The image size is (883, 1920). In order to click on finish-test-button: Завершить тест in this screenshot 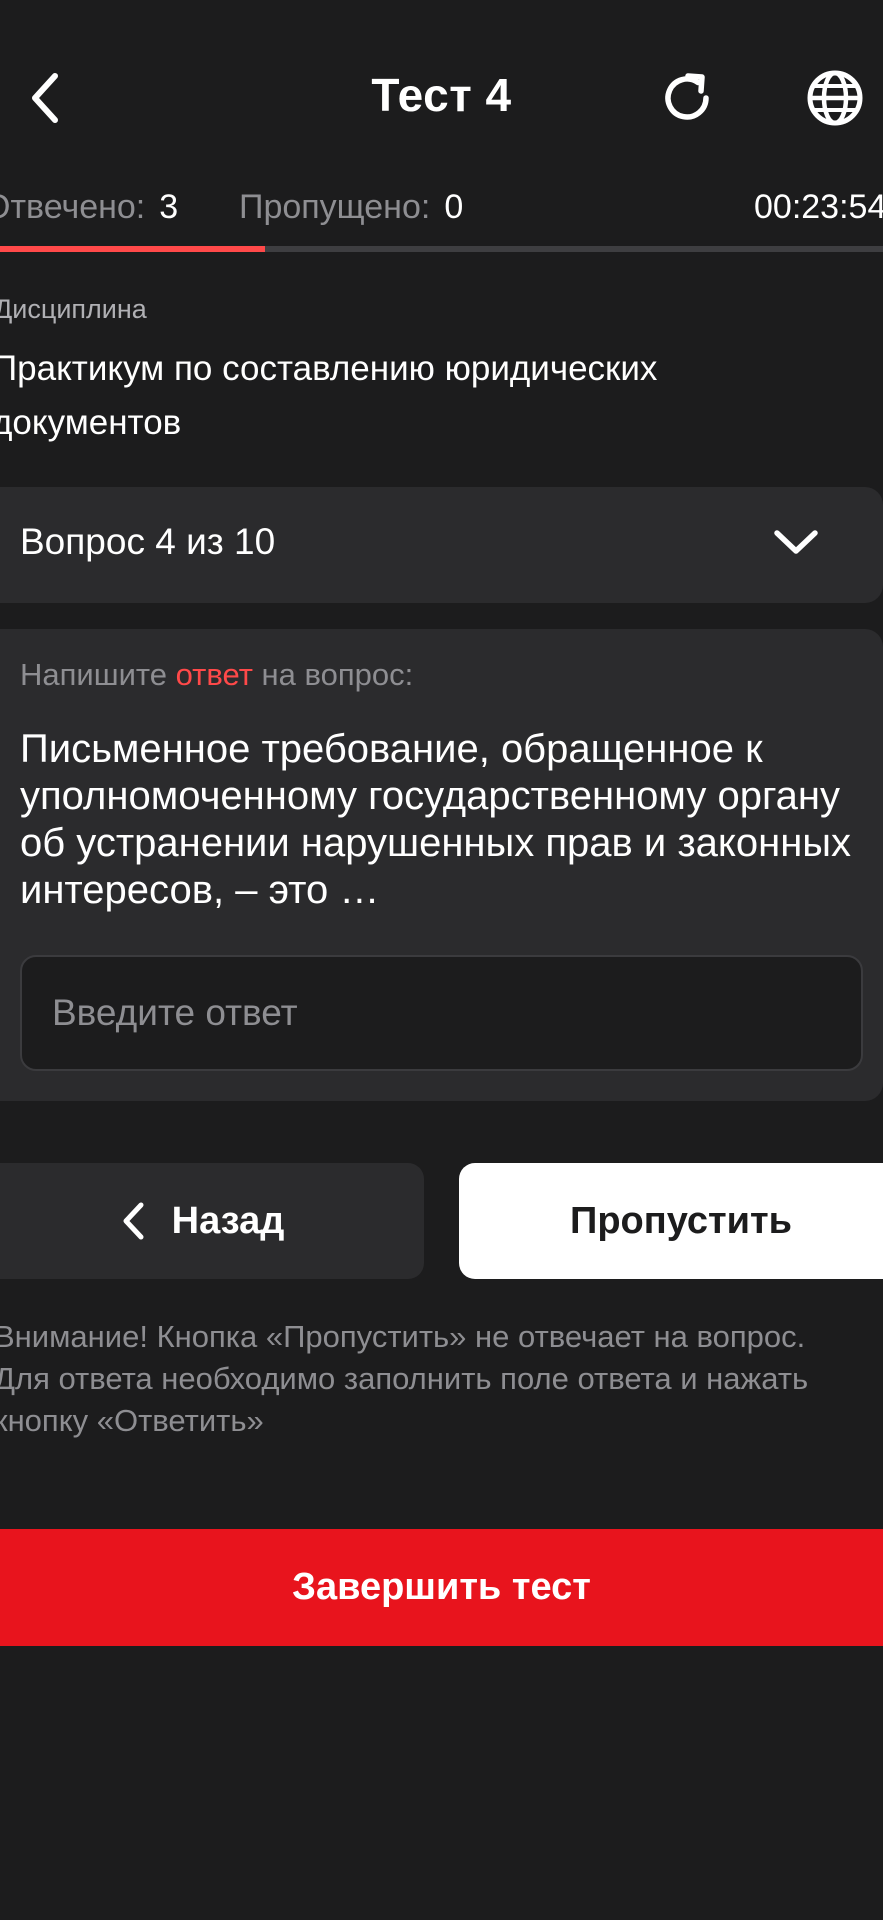, I will do `click(441, 1587)`.